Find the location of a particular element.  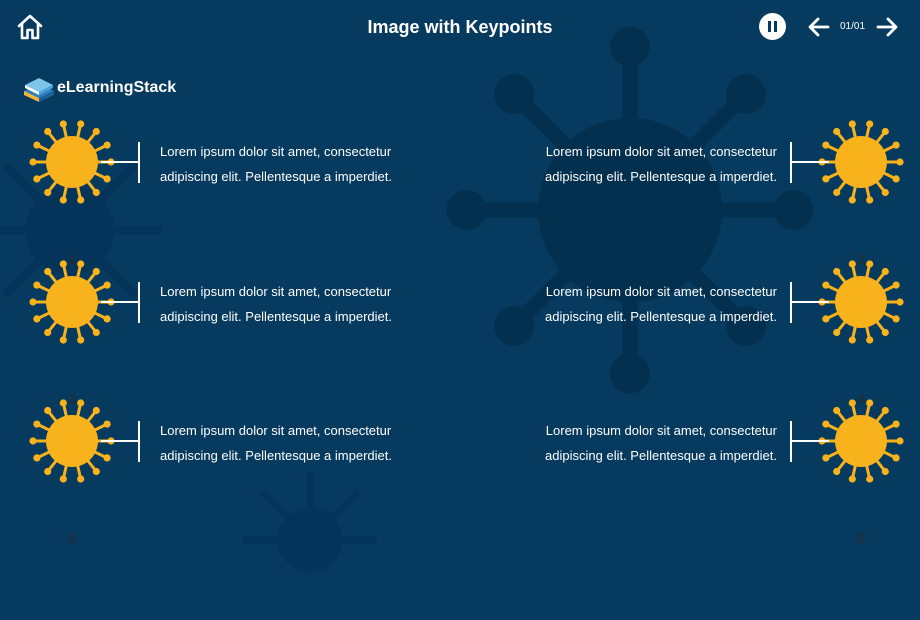

page-counter: 01/01 is located at coordinates (853, 26).